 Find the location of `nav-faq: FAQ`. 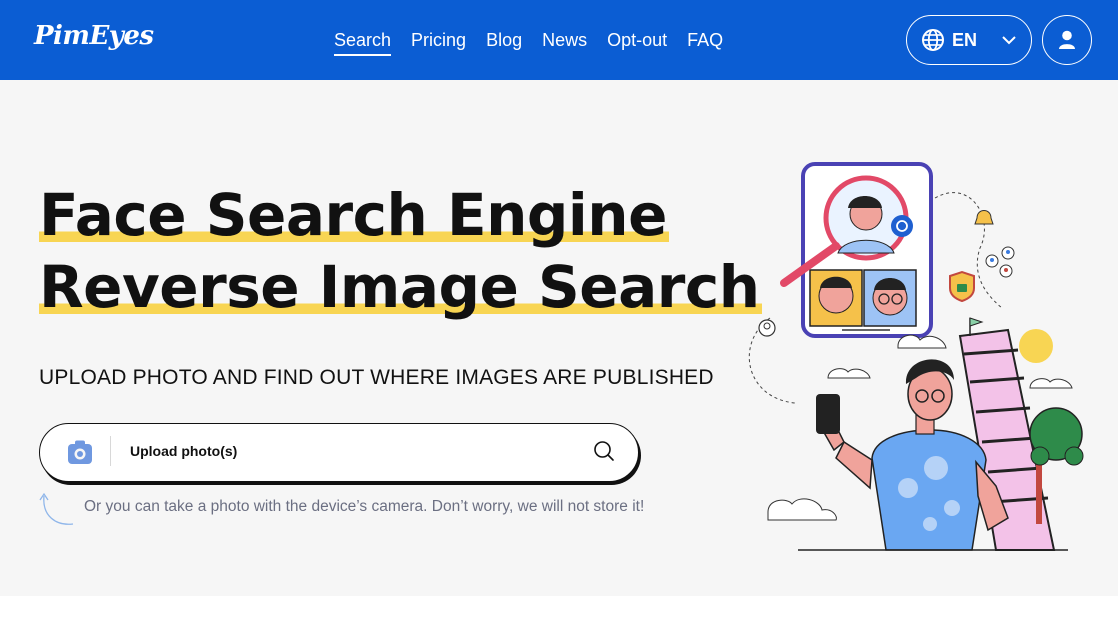

nav-faq: FAQ is located at coordinates (705, 42).